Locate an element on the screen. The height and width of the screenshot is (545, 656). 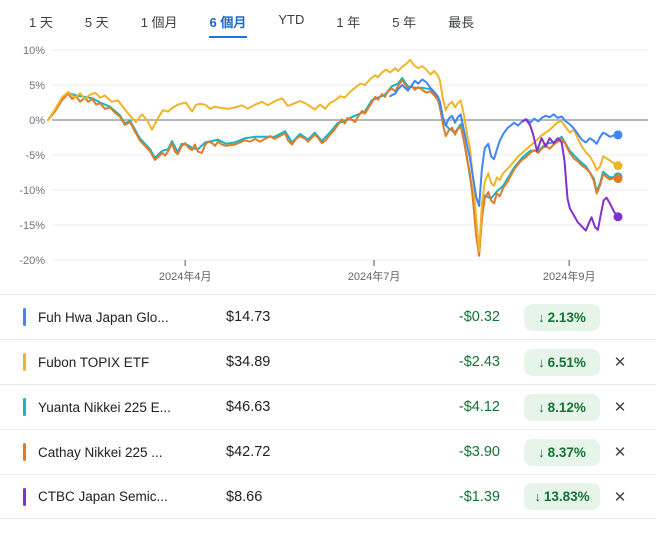
price: $34.89 is located at coordinates (248, 362).